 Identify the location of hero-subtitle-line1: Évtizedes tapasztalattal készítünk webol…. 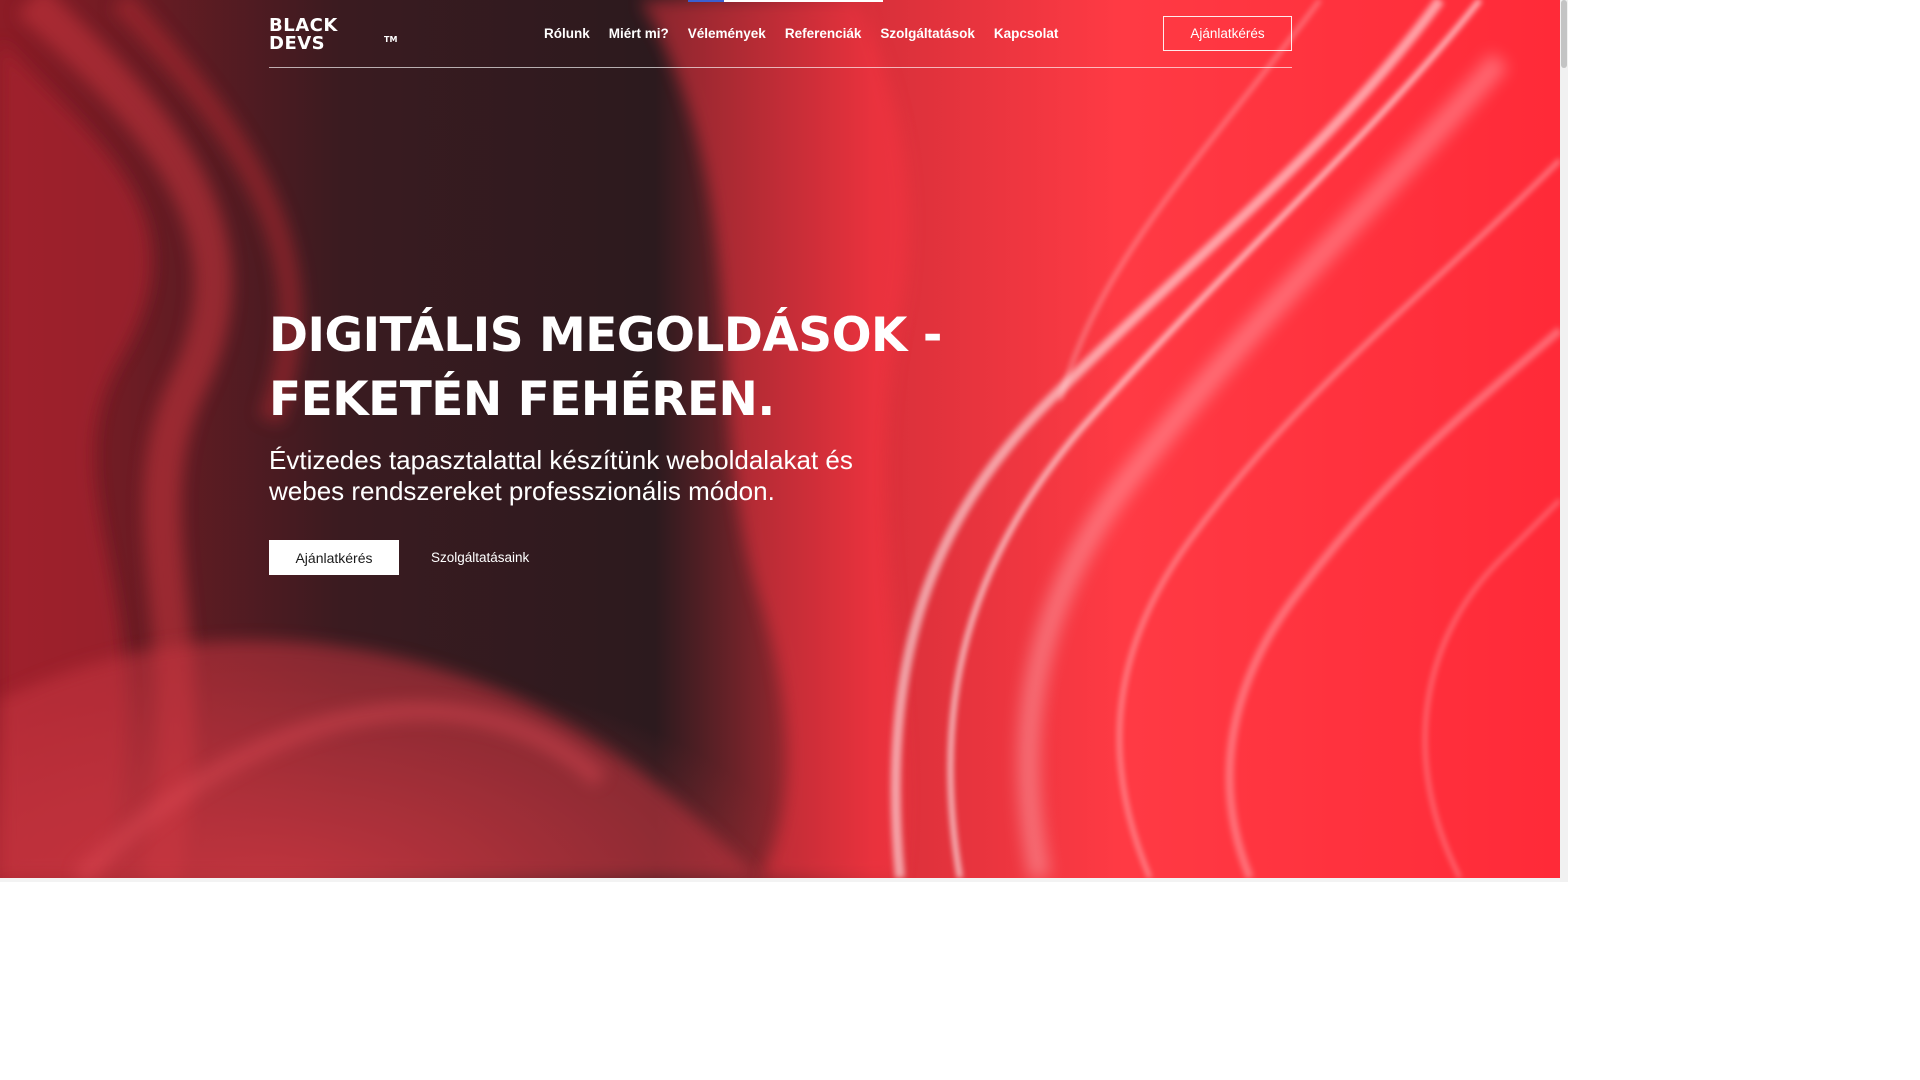
(561, 460).